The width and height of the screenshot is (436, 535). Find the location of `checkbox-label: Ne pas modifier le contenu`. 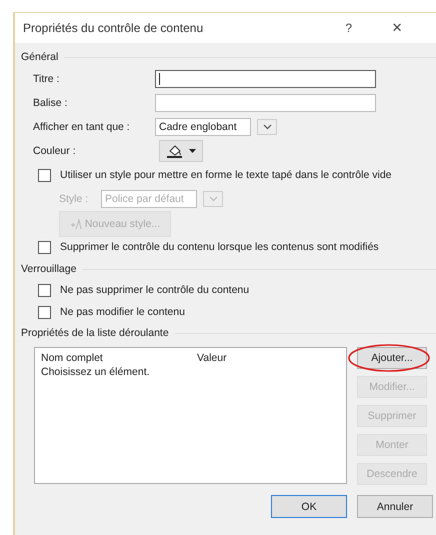

checkbox-label: Ne pas modifier le contenu is located at coordinates (122, 312).